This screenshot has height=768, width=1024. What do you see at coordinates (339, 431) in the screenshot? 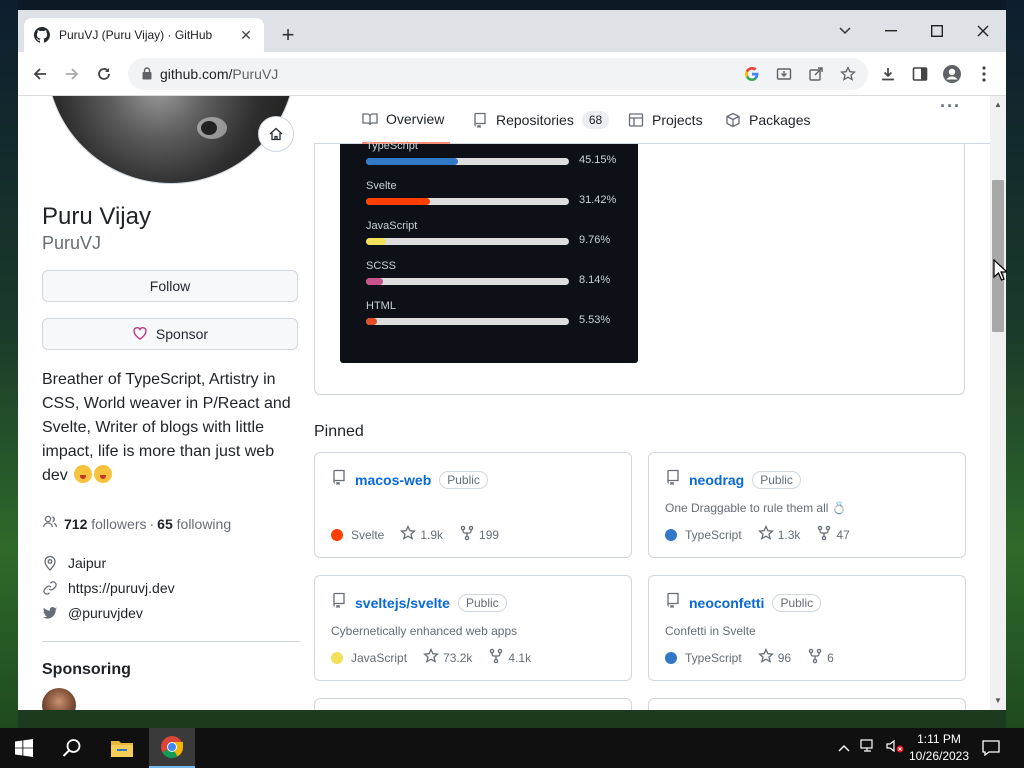
I see `pinned-heading: Pinned` at bounding box center [339, 431].